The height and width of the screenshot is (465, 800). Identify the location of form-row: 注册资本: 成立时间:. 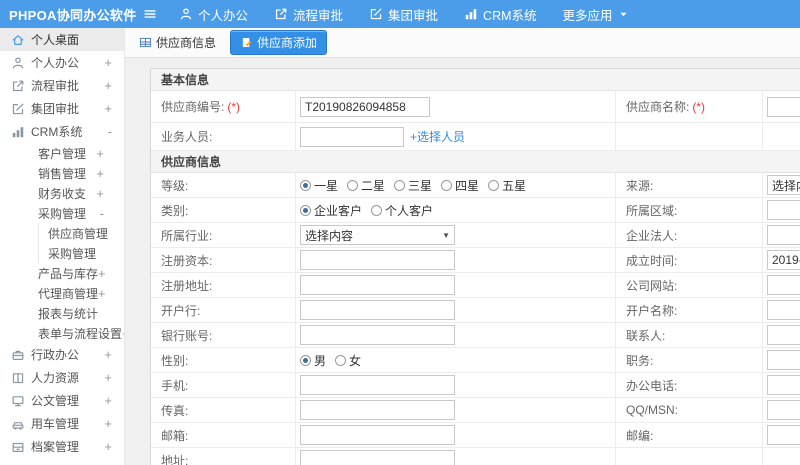
(475, 260).